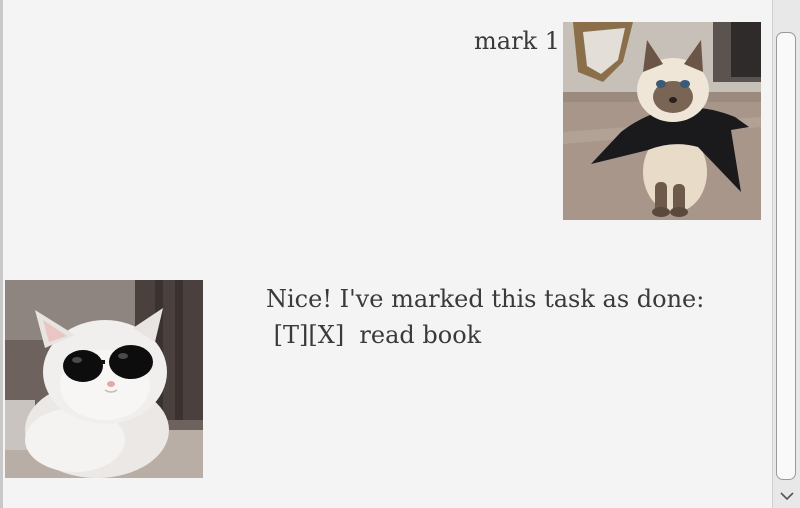 The image size is (800, 508). I want to click on bot-avatar, so click(104, 379).